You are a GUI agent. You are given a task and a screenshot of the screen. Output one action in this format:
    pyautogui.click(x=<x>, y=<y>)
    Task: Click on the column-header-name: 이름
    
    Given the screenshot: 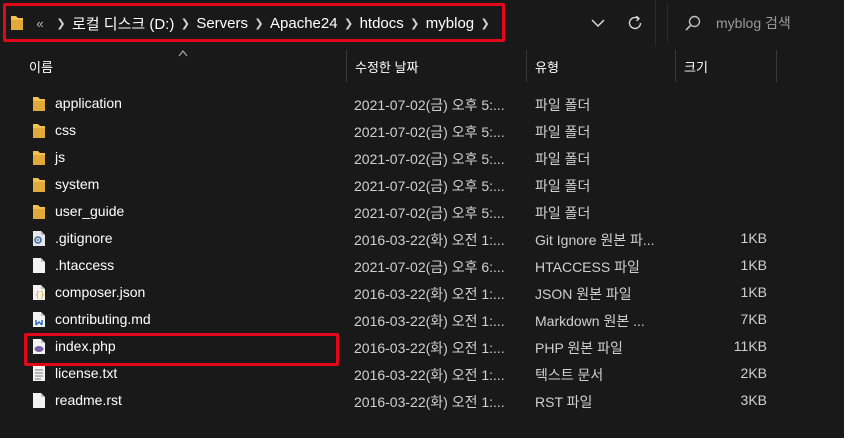 What is the action you would take?
    pyautogui.click(x=183, y=66)
    